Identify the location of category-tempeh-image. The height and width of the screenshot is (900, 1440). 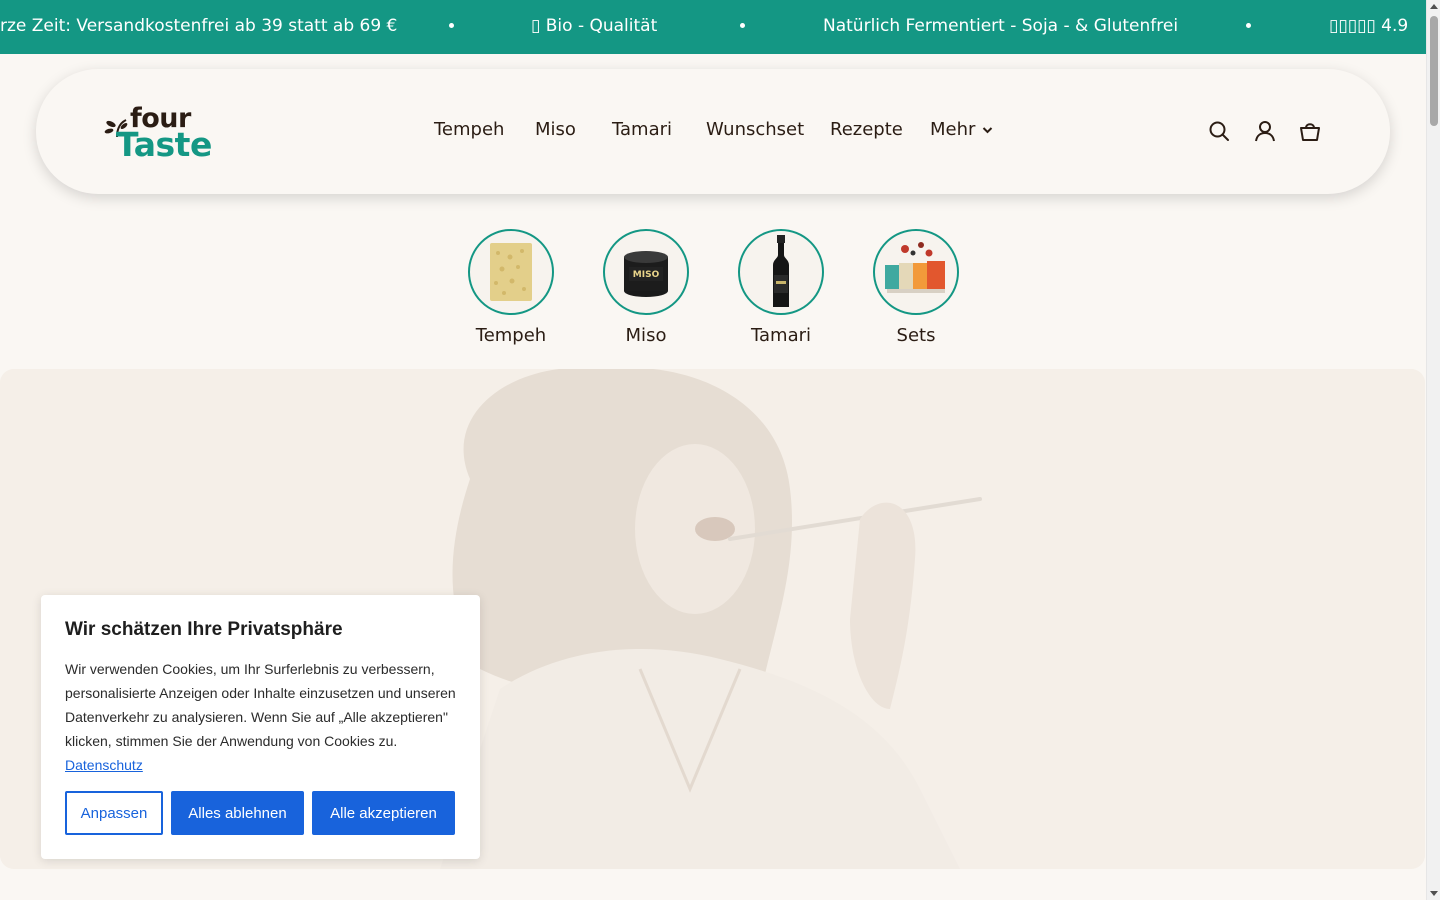
(511, 272).